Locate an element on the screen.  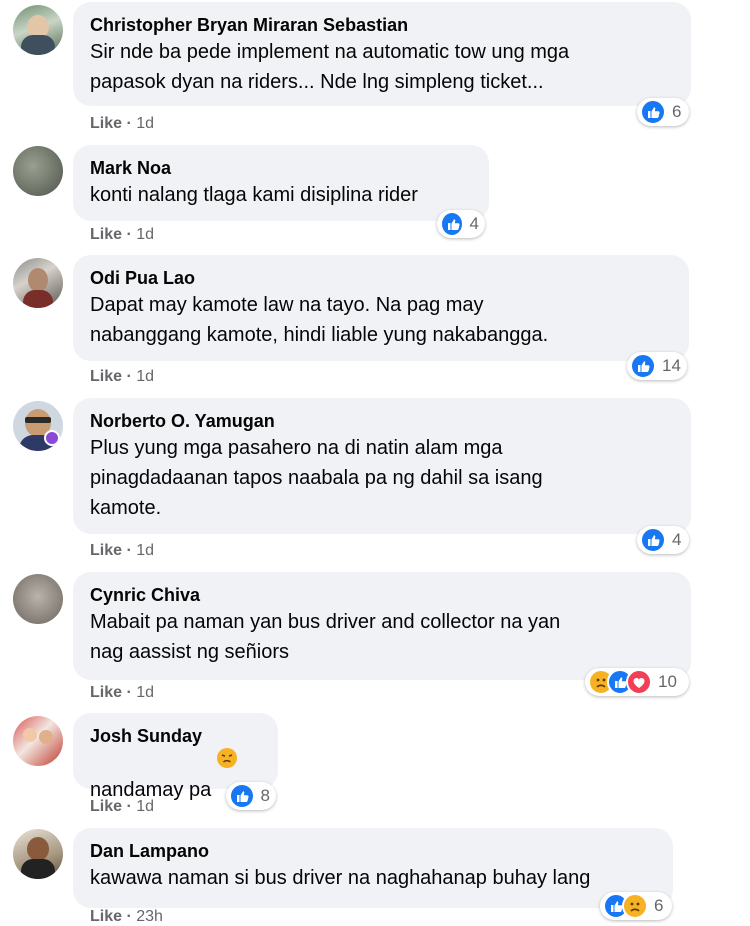
comment-author: Odi Pua Lao is located at coordinates (380, 278).